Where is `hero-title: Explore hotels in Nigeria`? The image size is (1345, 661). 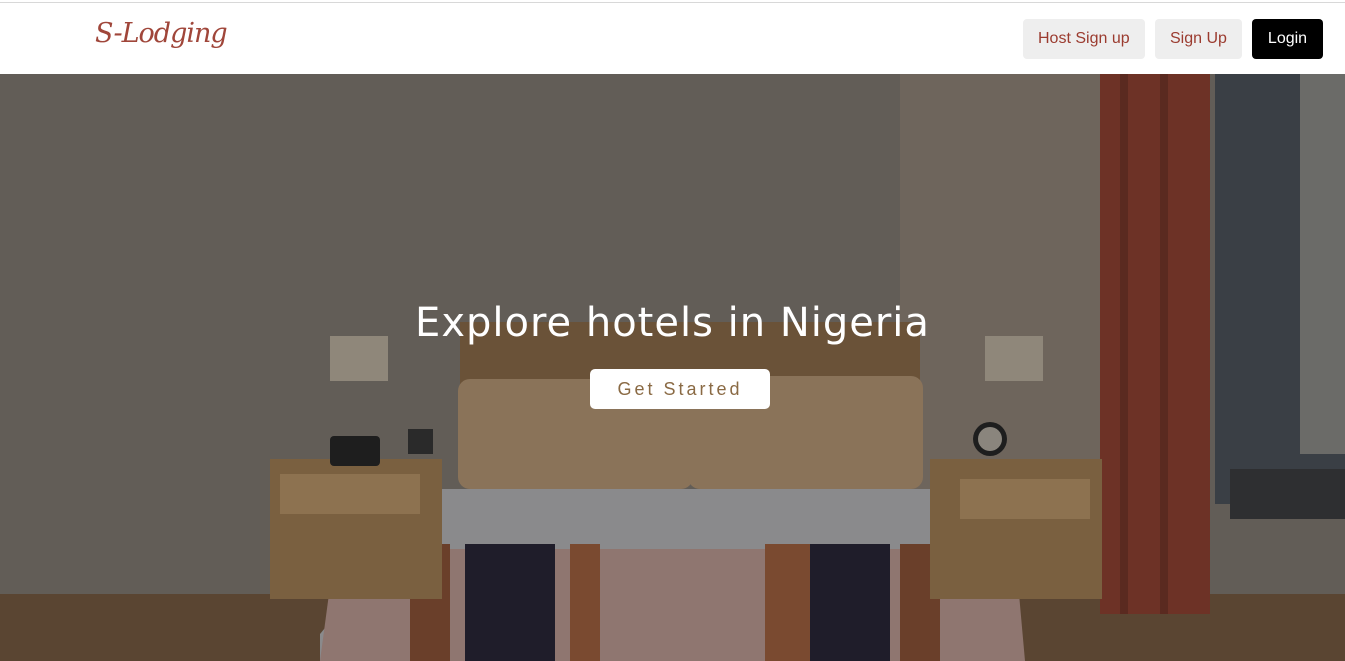 hero-title: Explore hotels in Nigeria is located at coordinates (672, 323).